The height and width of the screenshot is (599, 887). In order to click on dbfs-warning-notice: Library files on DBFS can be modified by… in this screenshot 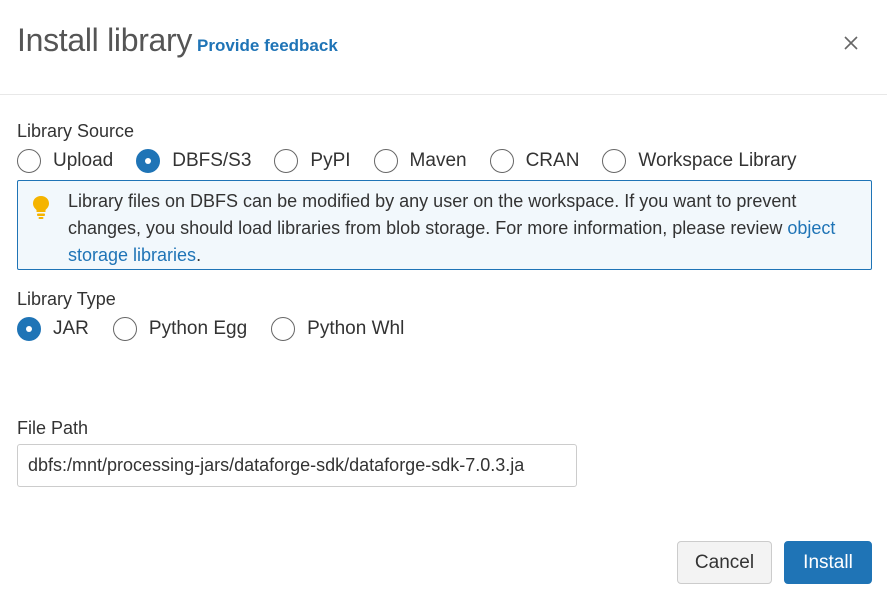, I will do `click(444, 225)`.